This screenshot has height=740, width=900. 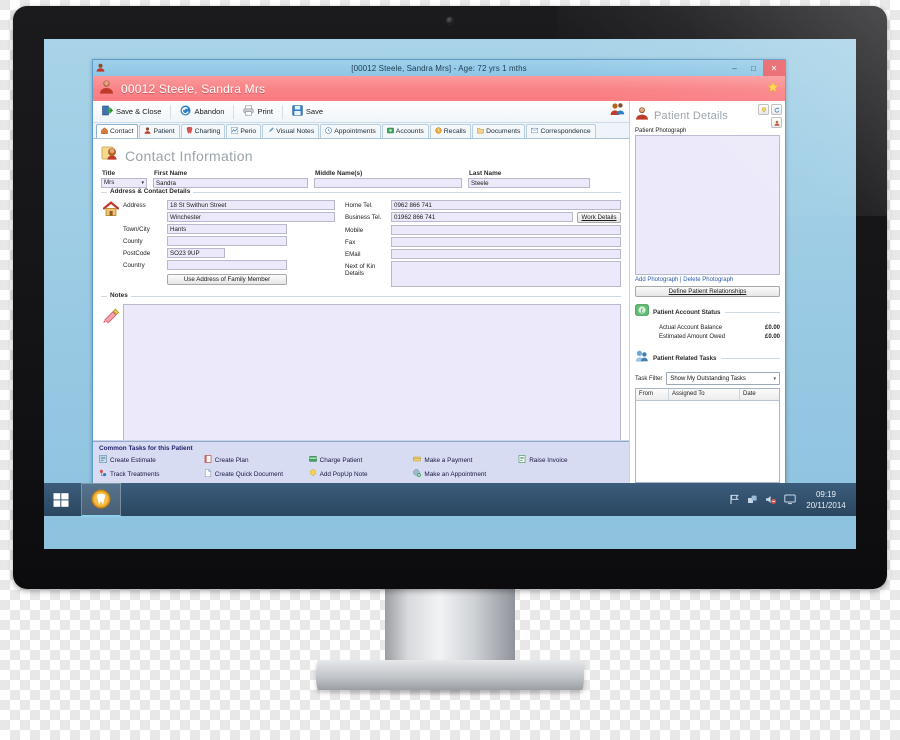 I want to click on monitor-stand-base, so click(x=450, y=675).